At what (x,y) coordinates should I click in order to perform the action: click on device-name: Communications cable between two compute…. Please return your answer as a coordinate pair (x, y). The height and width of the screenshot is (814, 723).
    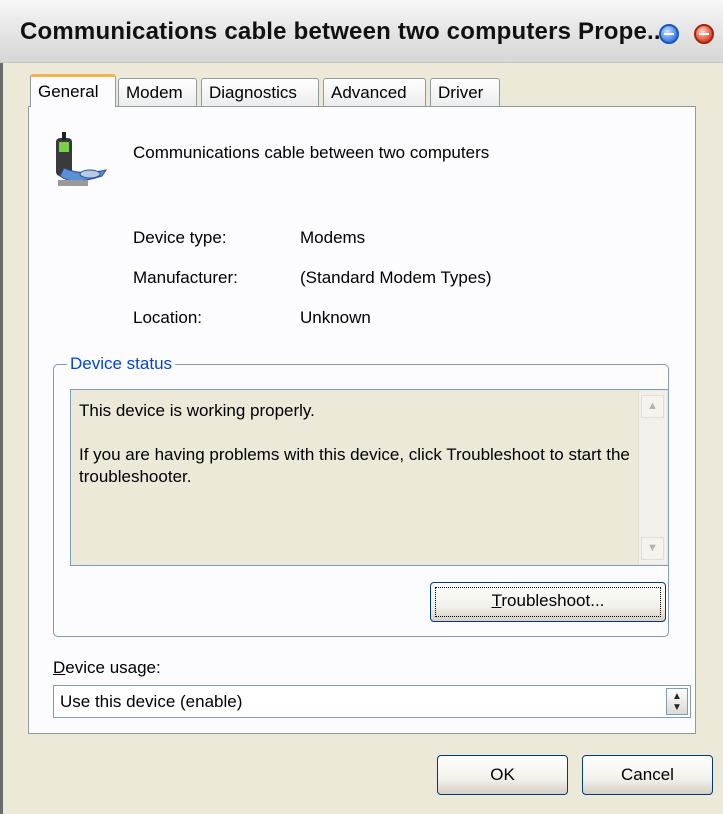
    Looking at the image, I should click on (311, 152).